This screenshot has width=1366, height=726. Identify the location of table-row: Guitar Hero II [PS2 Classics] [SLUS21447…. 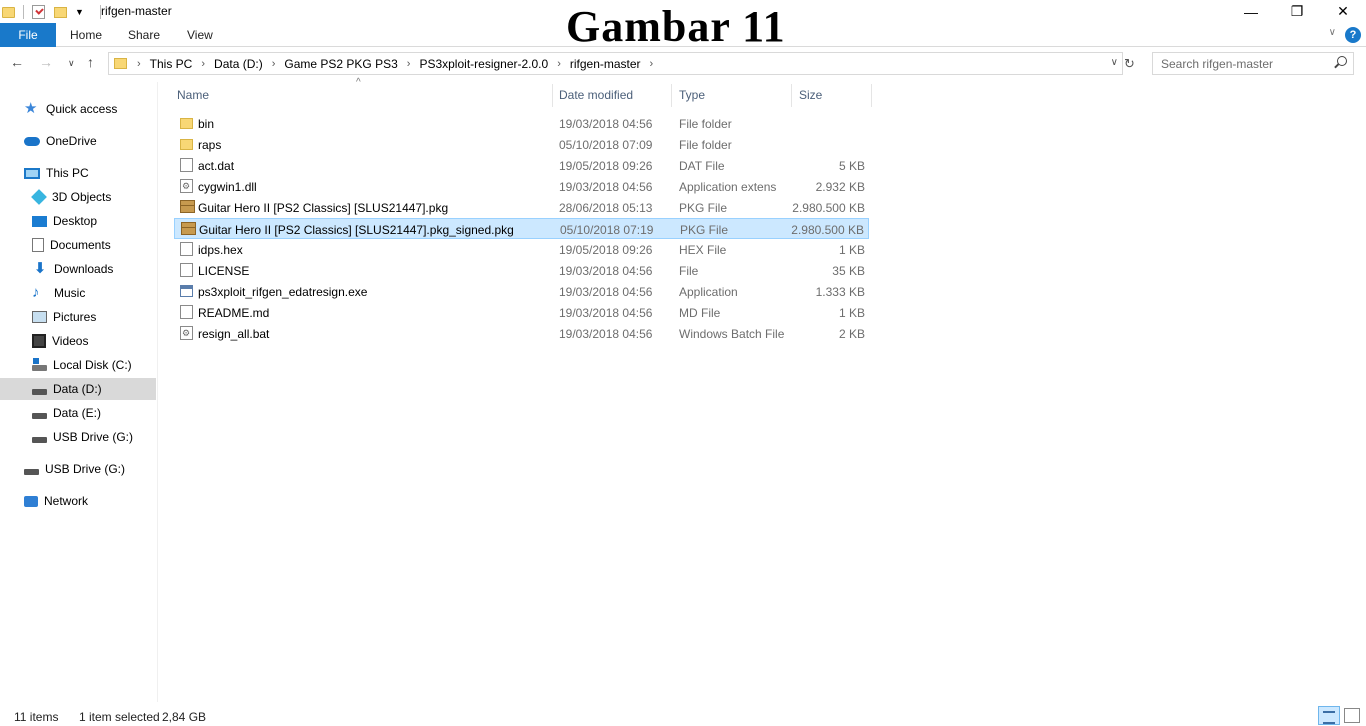
(521, 207).